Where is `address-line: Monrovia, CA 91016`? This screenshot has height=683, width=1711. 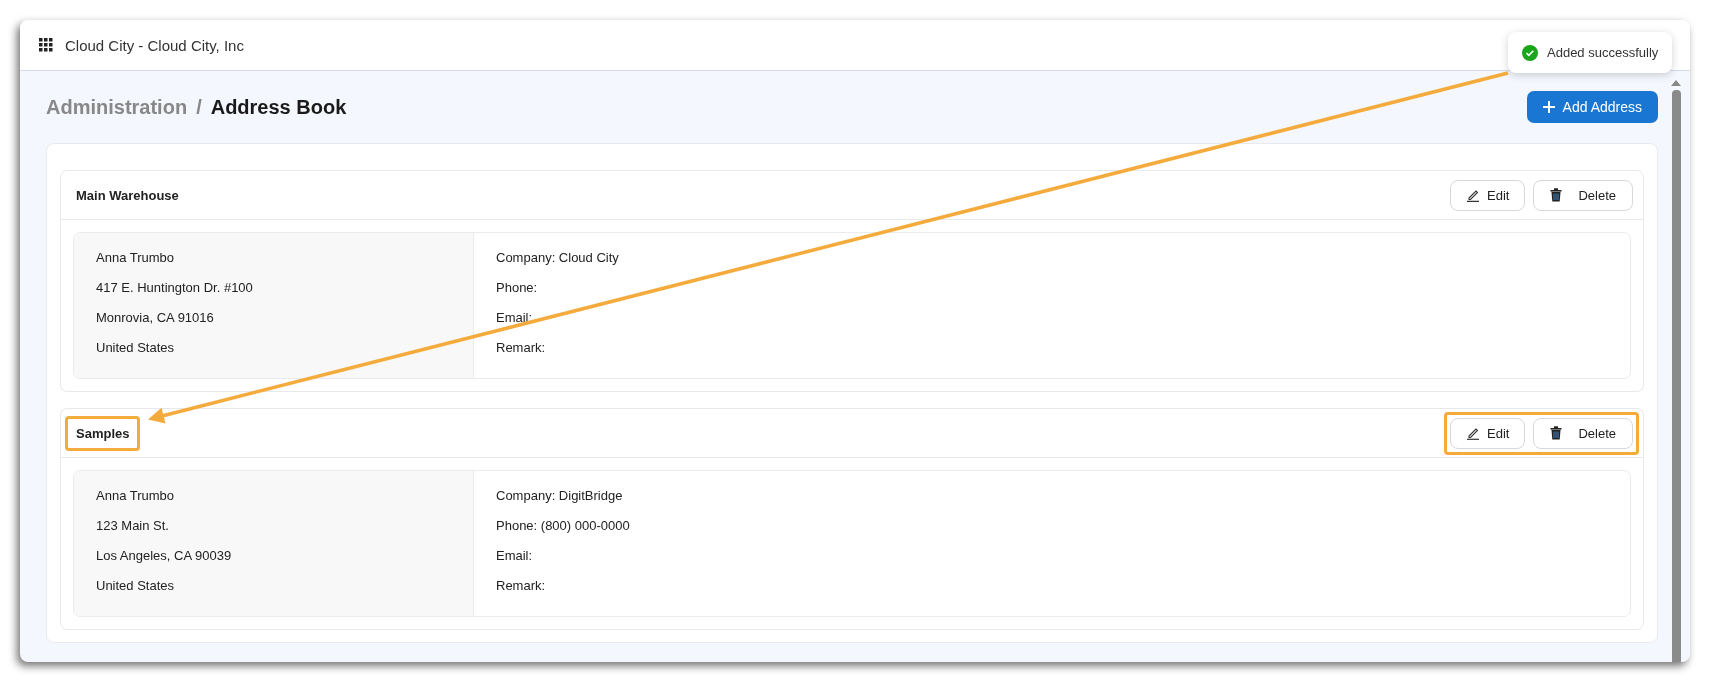 address-line: Monrovia, CA 91016 is located at coordinates (155, 318).